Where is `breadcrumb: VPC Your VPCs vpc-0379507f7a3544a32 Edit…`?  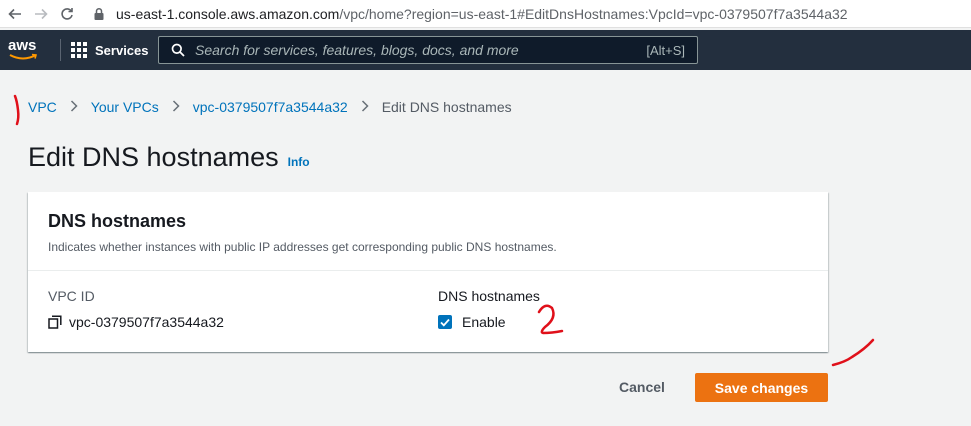 breadcrumb: VPC Your VPCs vpc-0379507f7a3544a32 Edit… is located at coordinates (270, 107).